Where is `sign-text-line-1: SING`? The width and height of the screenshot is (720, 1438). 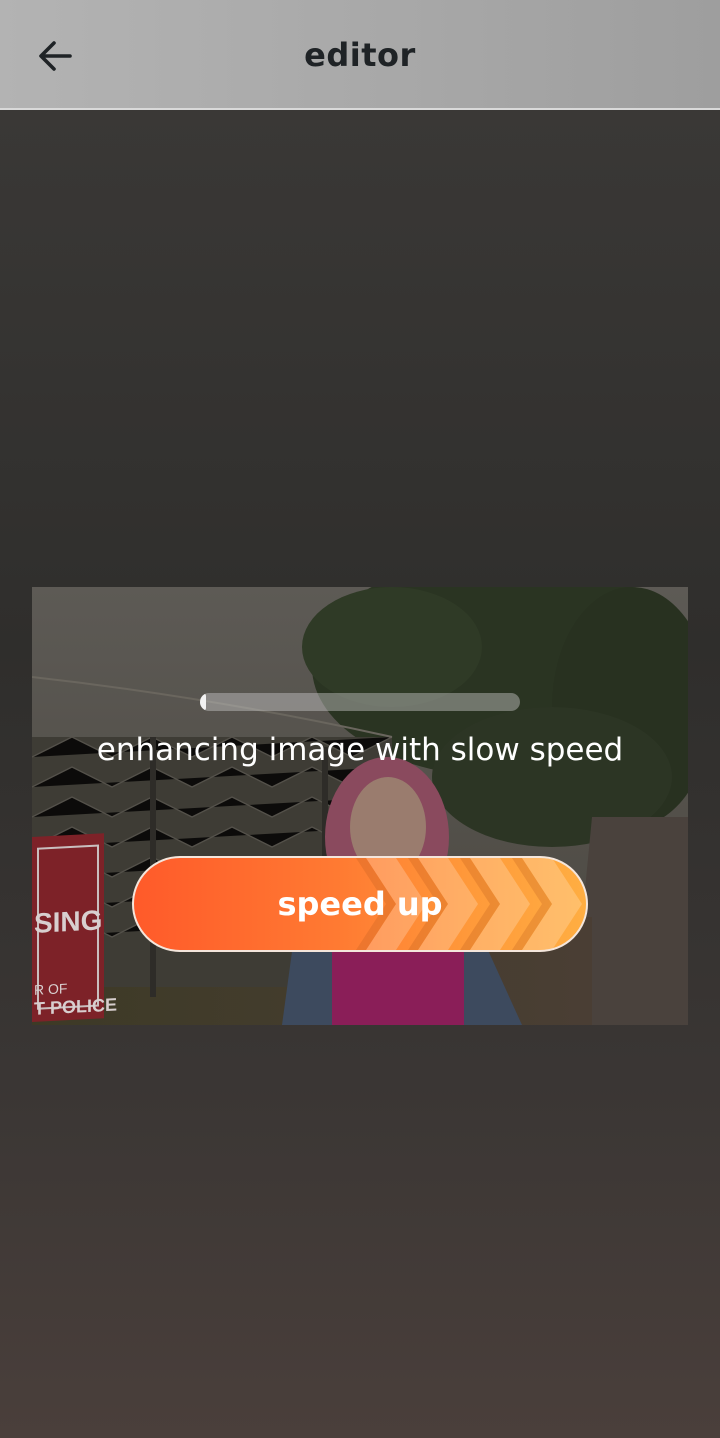
sign-text-line-1: SING is located at coordinates (68, 921).